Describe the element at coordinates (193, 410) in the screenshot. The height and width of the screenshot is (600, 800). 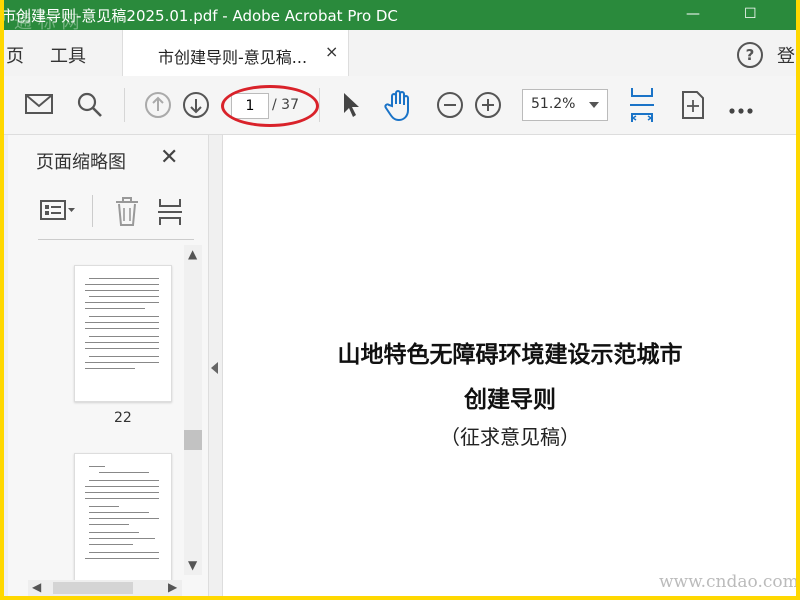
I see `thumbnail-scrollbar` at that location.